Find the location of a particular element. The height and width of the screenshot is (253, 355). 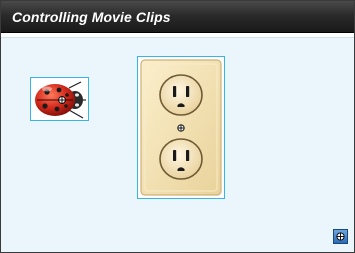

crosshair-button is located at coordinates (340, 236).